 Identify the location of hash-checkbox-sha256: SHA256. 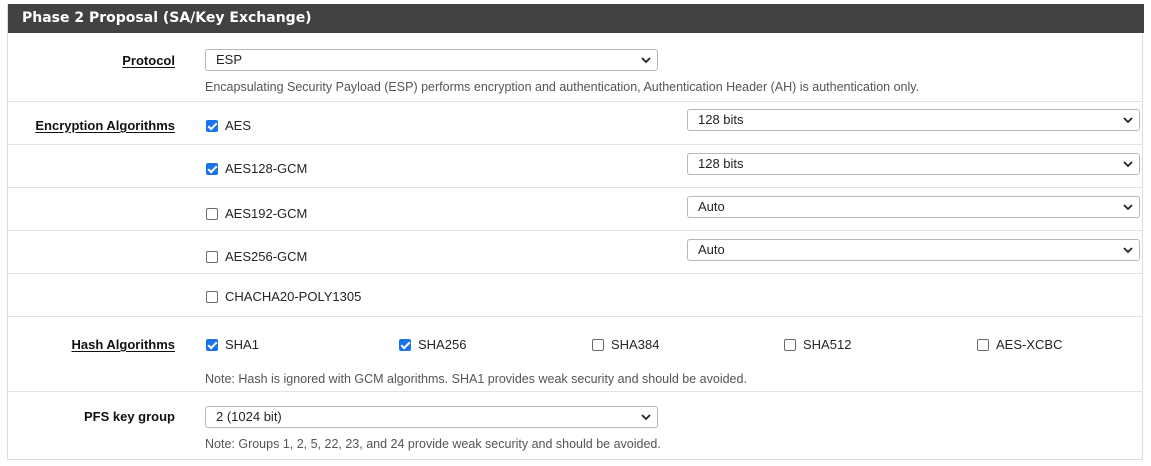
(432, 344).